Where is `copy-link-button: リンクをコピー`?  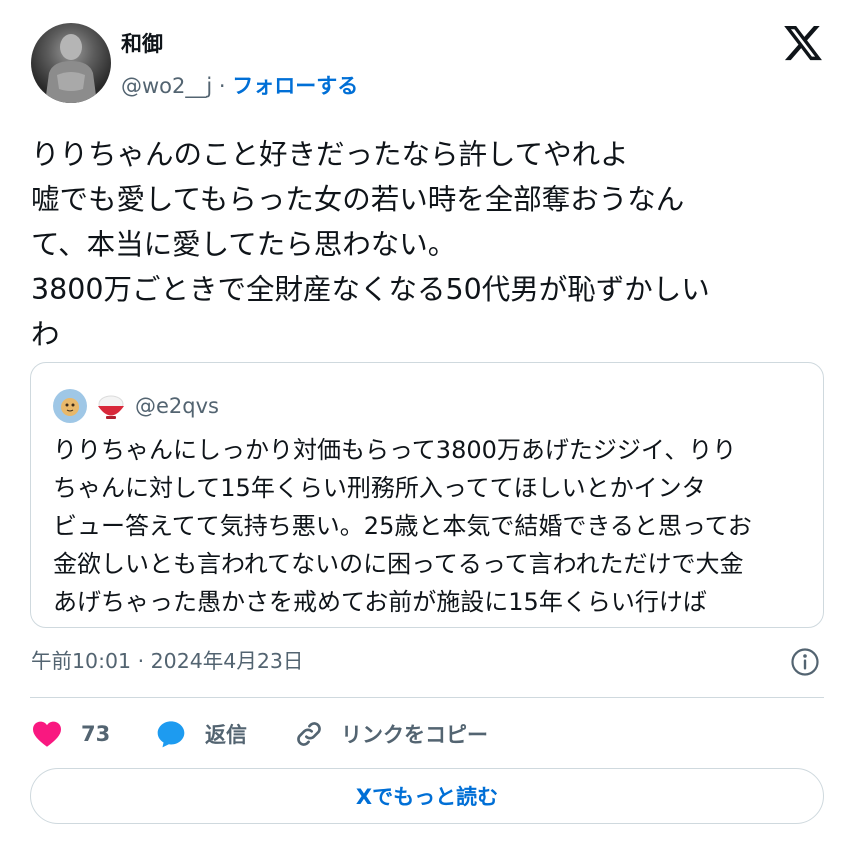 copy-link-button: リンクをコピー is located at coordinates (390, 734).